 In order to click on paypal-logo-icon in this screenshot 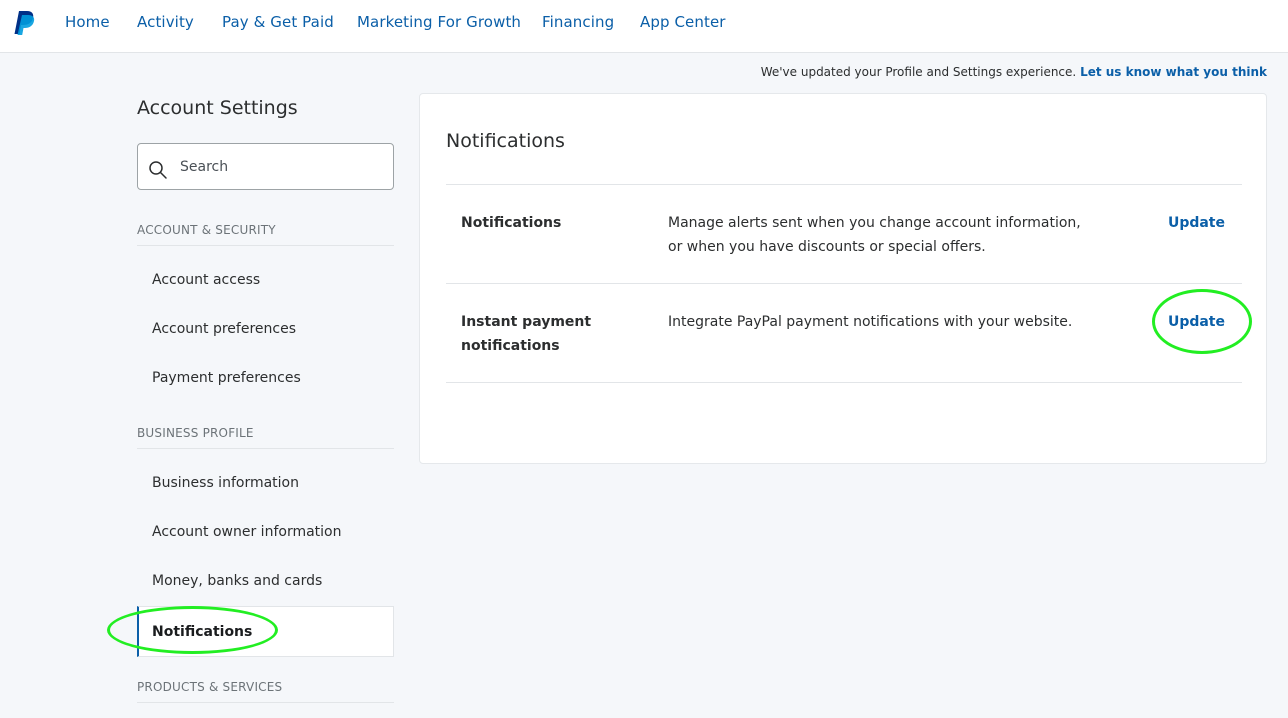, I will do `click(24, 23)`.